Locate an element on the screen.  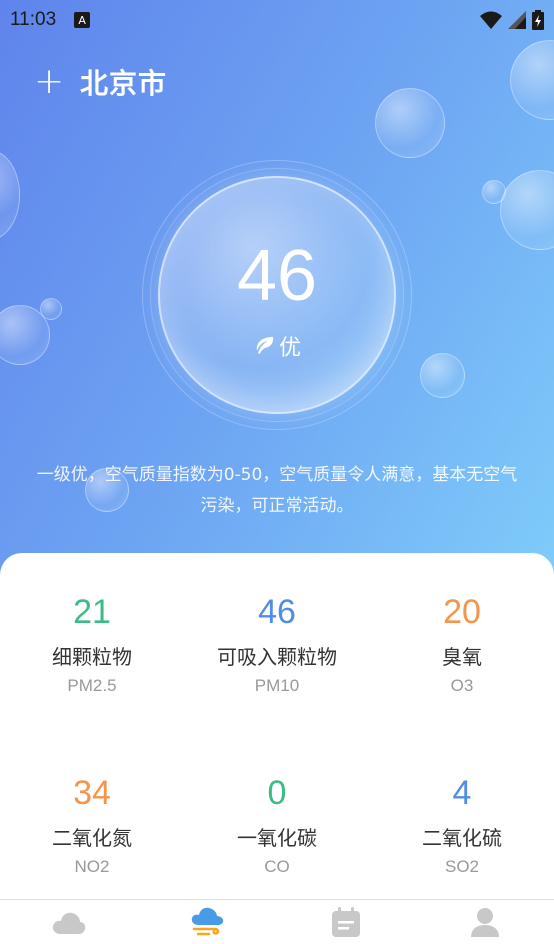
cloud-icon is located at coordinates (69, 923).